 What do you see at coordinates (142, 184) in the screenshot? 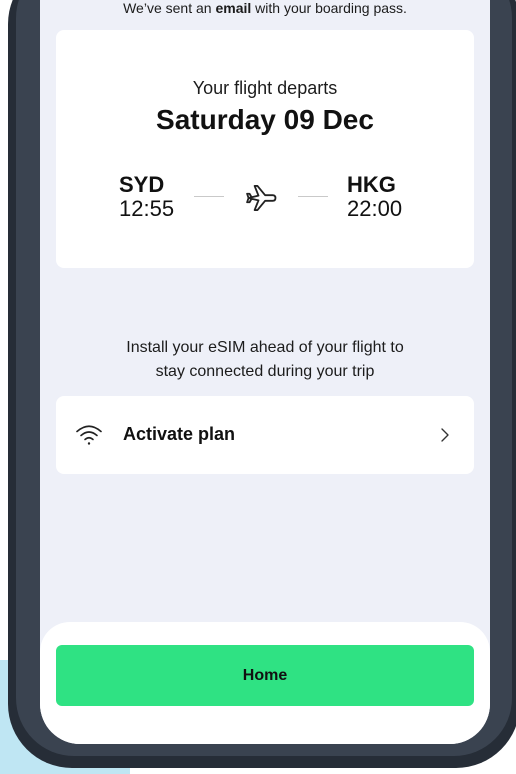
I see `origin-airport-code: SYD` at bounding box center [142, 184].